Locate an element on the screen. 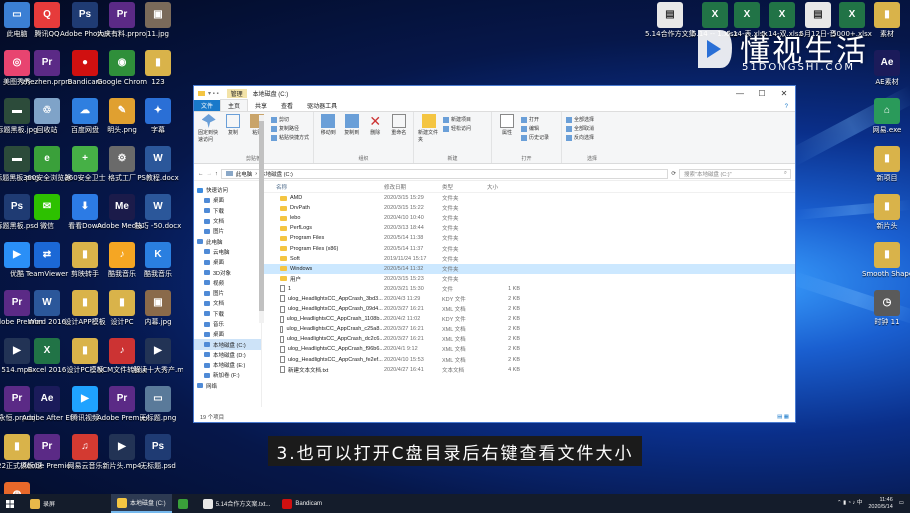  taskbar-app: 录屏 is located at coordinates (42, 503).